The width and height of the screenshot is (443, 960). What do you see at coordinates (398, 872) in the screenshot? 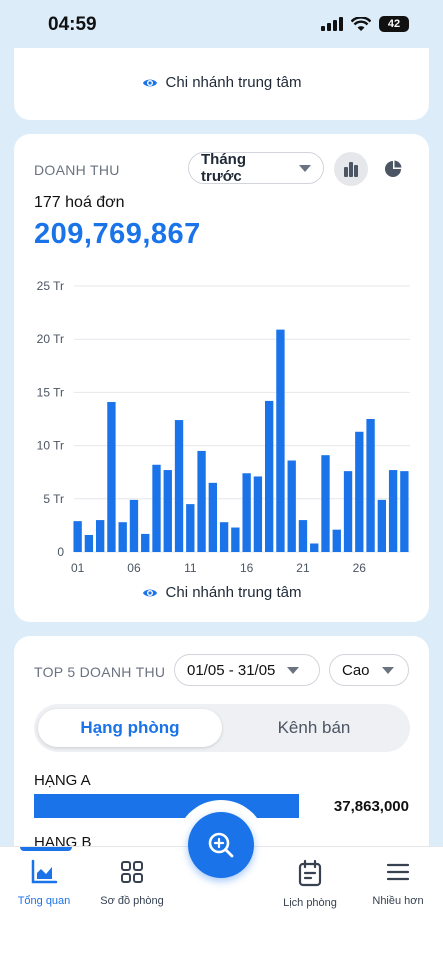
I see `menu-icon` at bounding box center [398, 872].